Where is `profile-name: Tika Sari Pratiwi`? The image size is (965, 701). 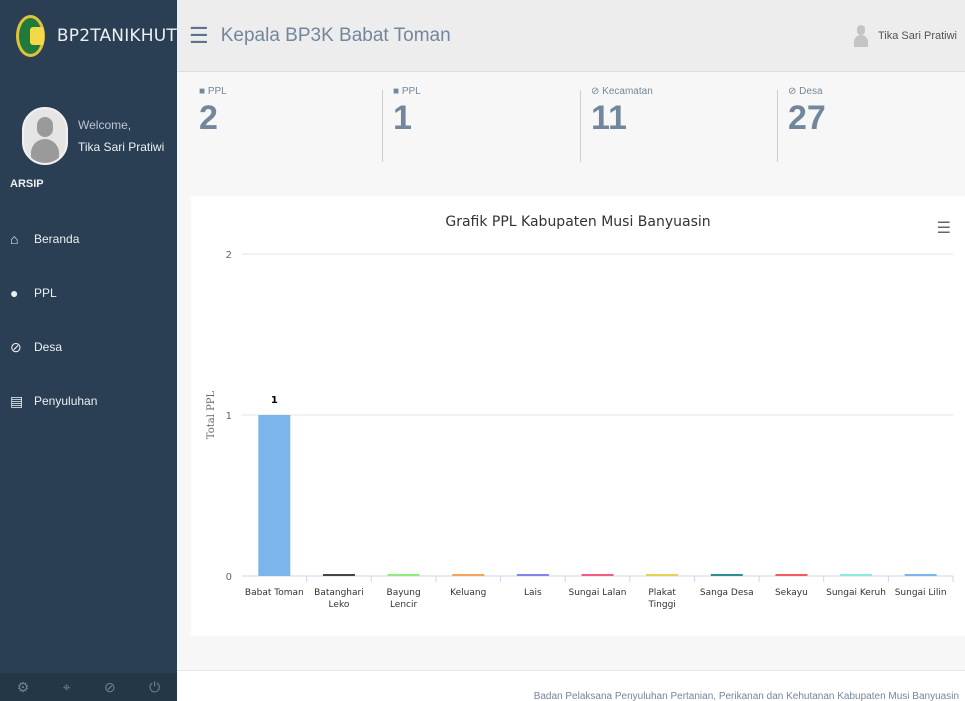 profile-name: Tika Sari Pratiwi is located at coordinates (121, 147).